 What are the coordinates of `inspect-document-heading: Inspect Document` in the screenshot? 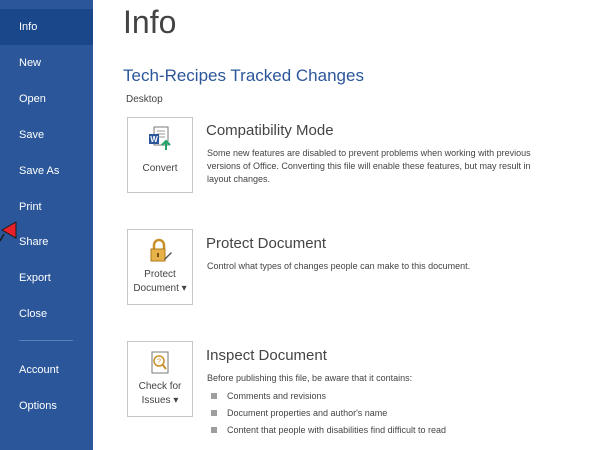 It's located at (266, 355).